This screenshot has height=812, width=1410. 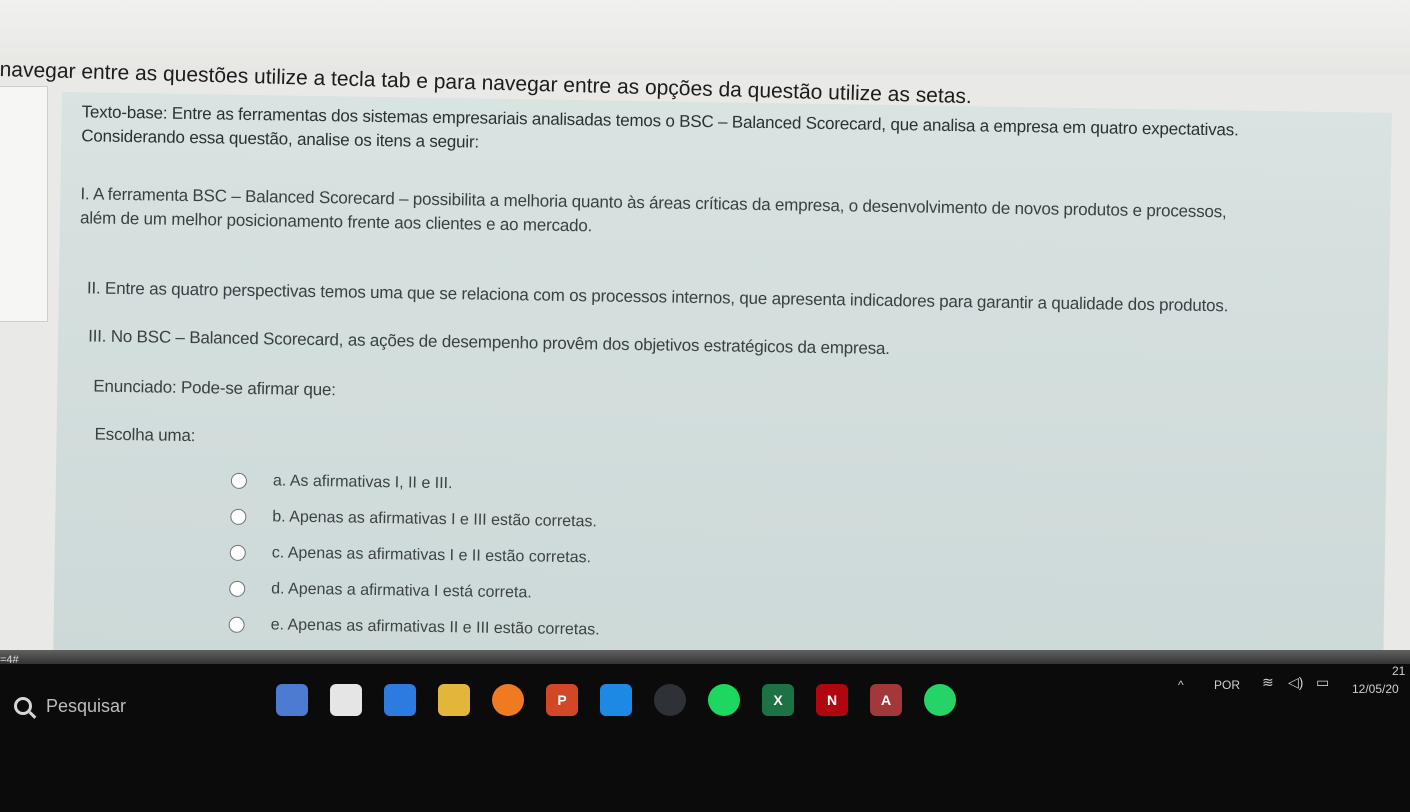 What do you see at coordinates (1375, 689) in the screenshot?
I see `clock-date: 12/05/20` at bounding box center [1375, 689].